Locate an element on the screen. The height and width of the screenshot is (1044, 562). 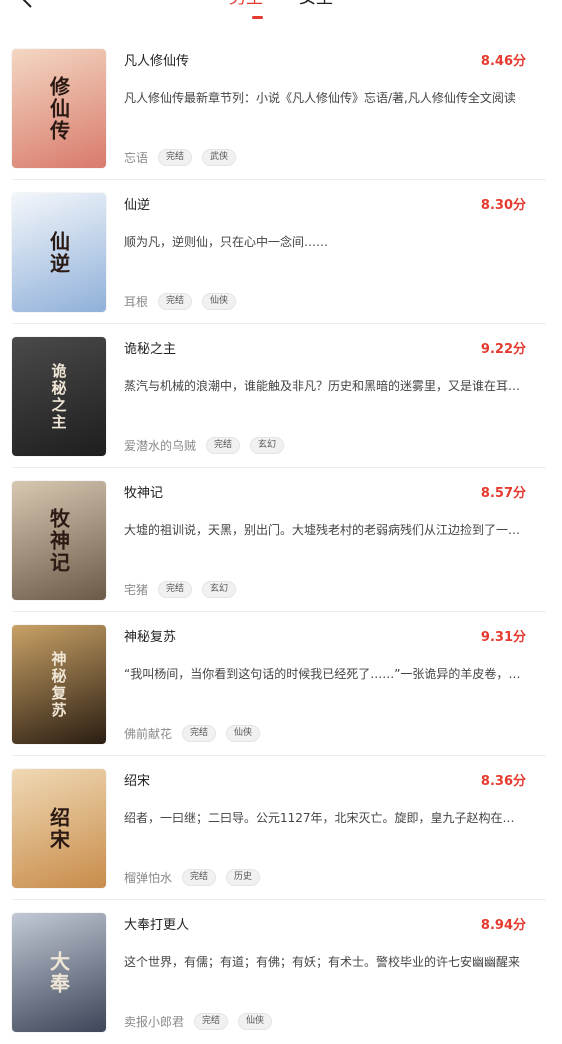
book-cover-title: 诡秘之主 is located at coordinates (58, 396).